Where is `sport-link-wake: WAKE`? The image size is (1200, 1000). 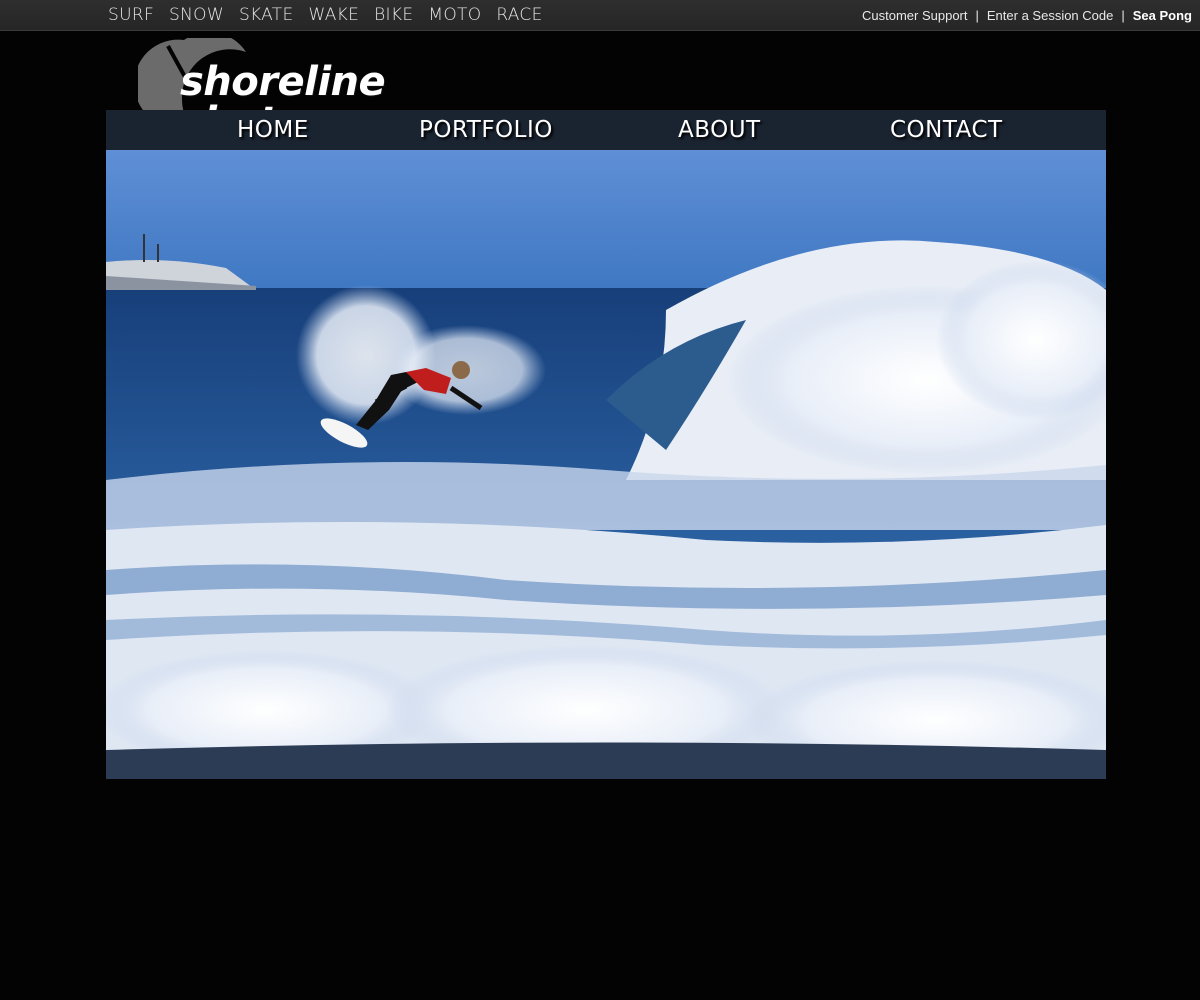
sport-link-wake: WAKE is located at coordinates (334, 15).